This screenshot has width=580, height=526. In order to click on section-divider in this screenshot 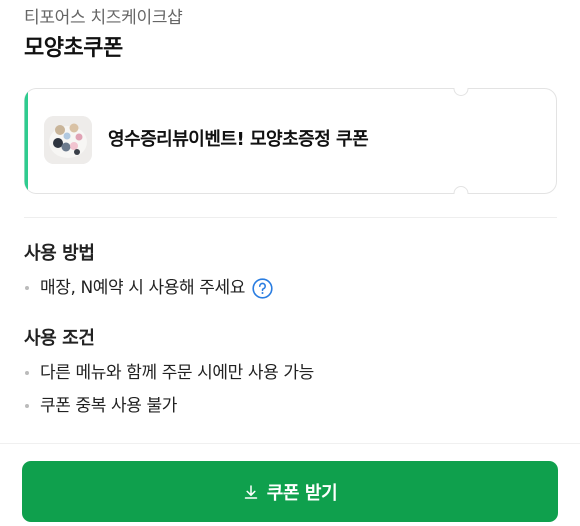, I will do `click(290, 217)`.